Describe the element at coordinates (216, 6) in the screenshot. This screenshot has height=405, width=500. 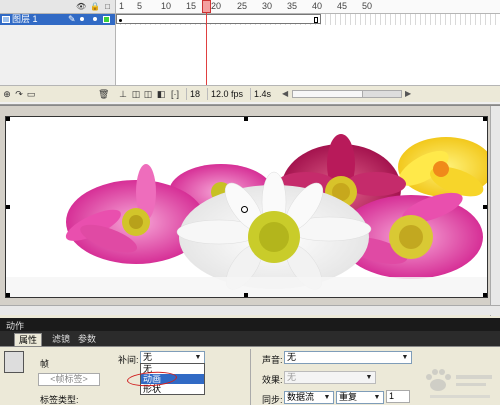
I see `ruler-tick: 20` at that location.